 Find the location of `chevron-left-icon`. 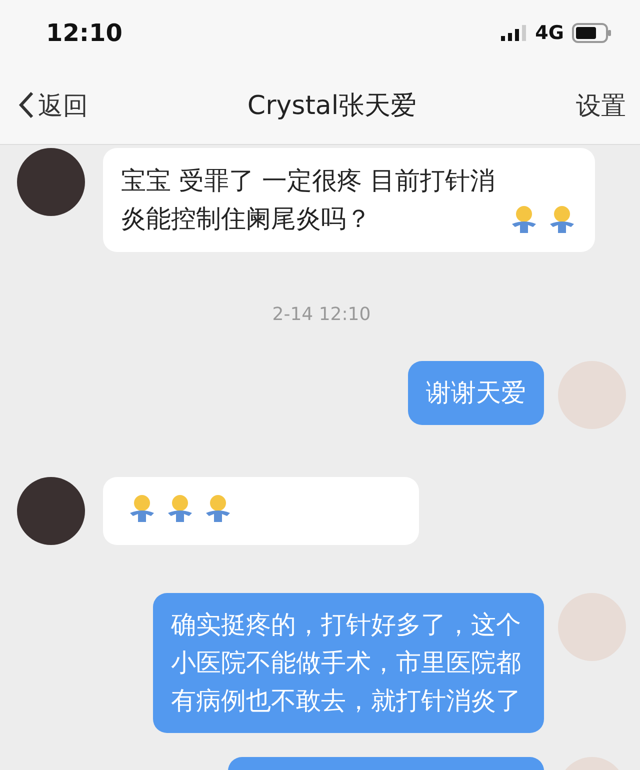

chevron-left-icon is located at coordinates (26, 105).